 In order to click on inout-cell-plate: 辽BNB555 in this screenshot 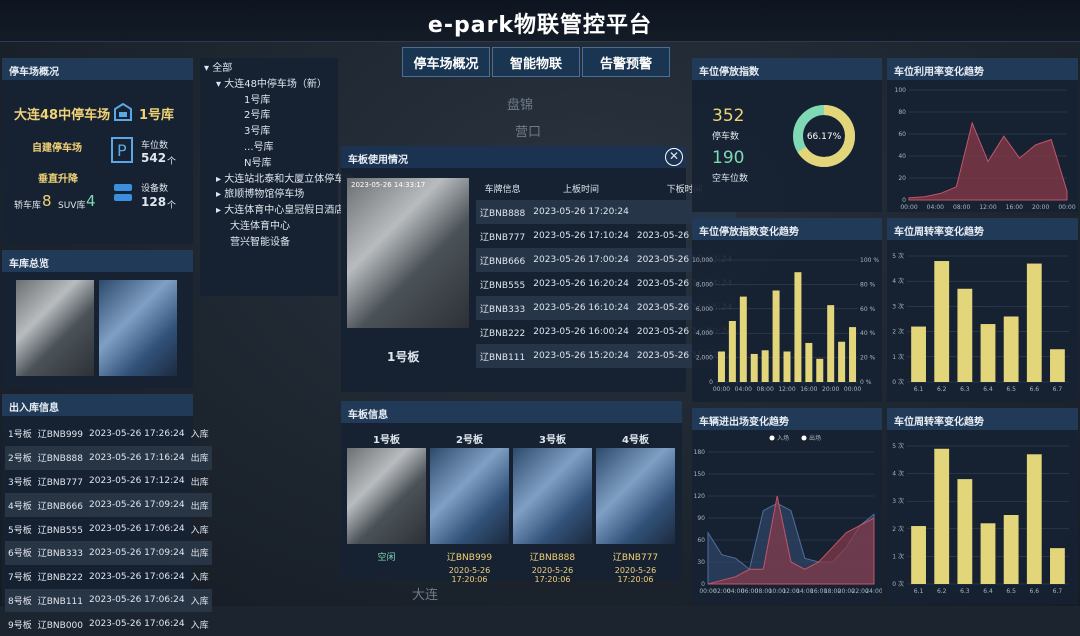, I will do `click(60, 530)`.